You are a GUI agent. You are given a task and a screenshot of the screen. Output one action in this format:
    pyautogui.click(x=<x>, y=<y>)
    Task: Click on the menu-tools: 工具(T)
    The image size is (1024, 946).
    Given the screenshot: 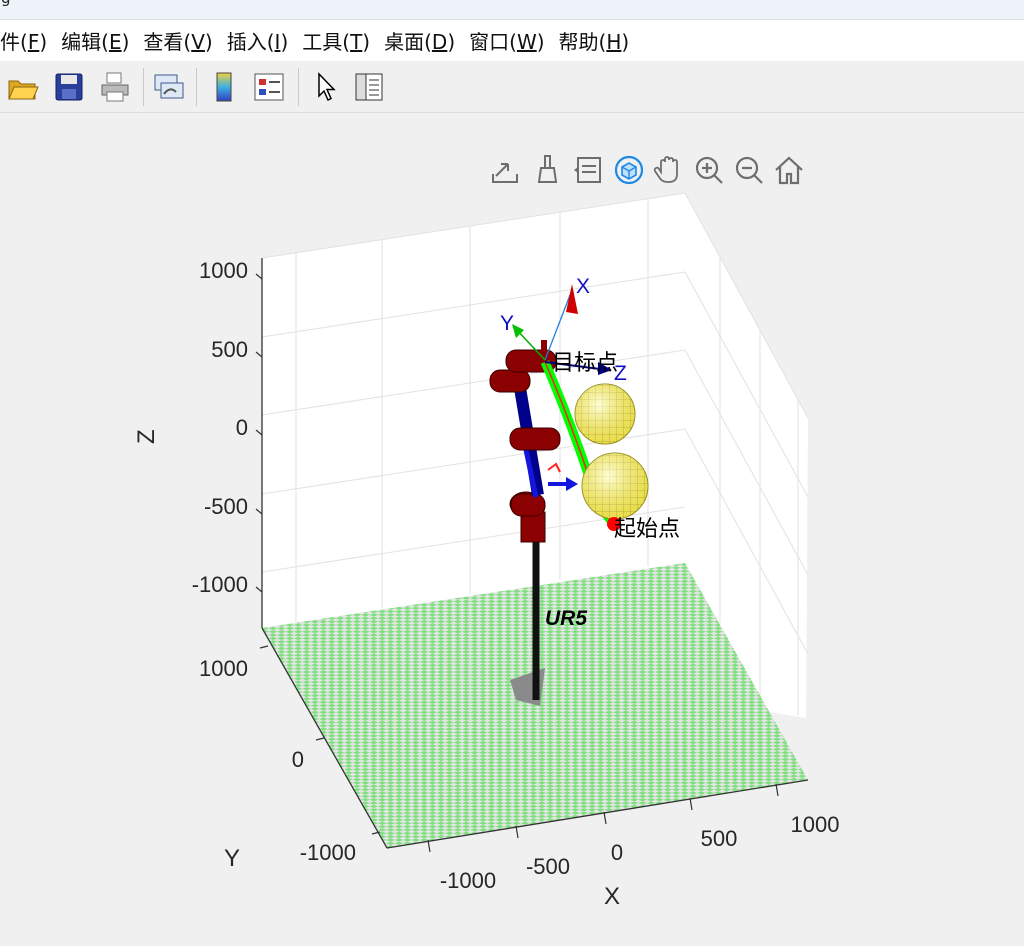 What is the action you would take?
    pyautogui.click(x=335, y=40)
    